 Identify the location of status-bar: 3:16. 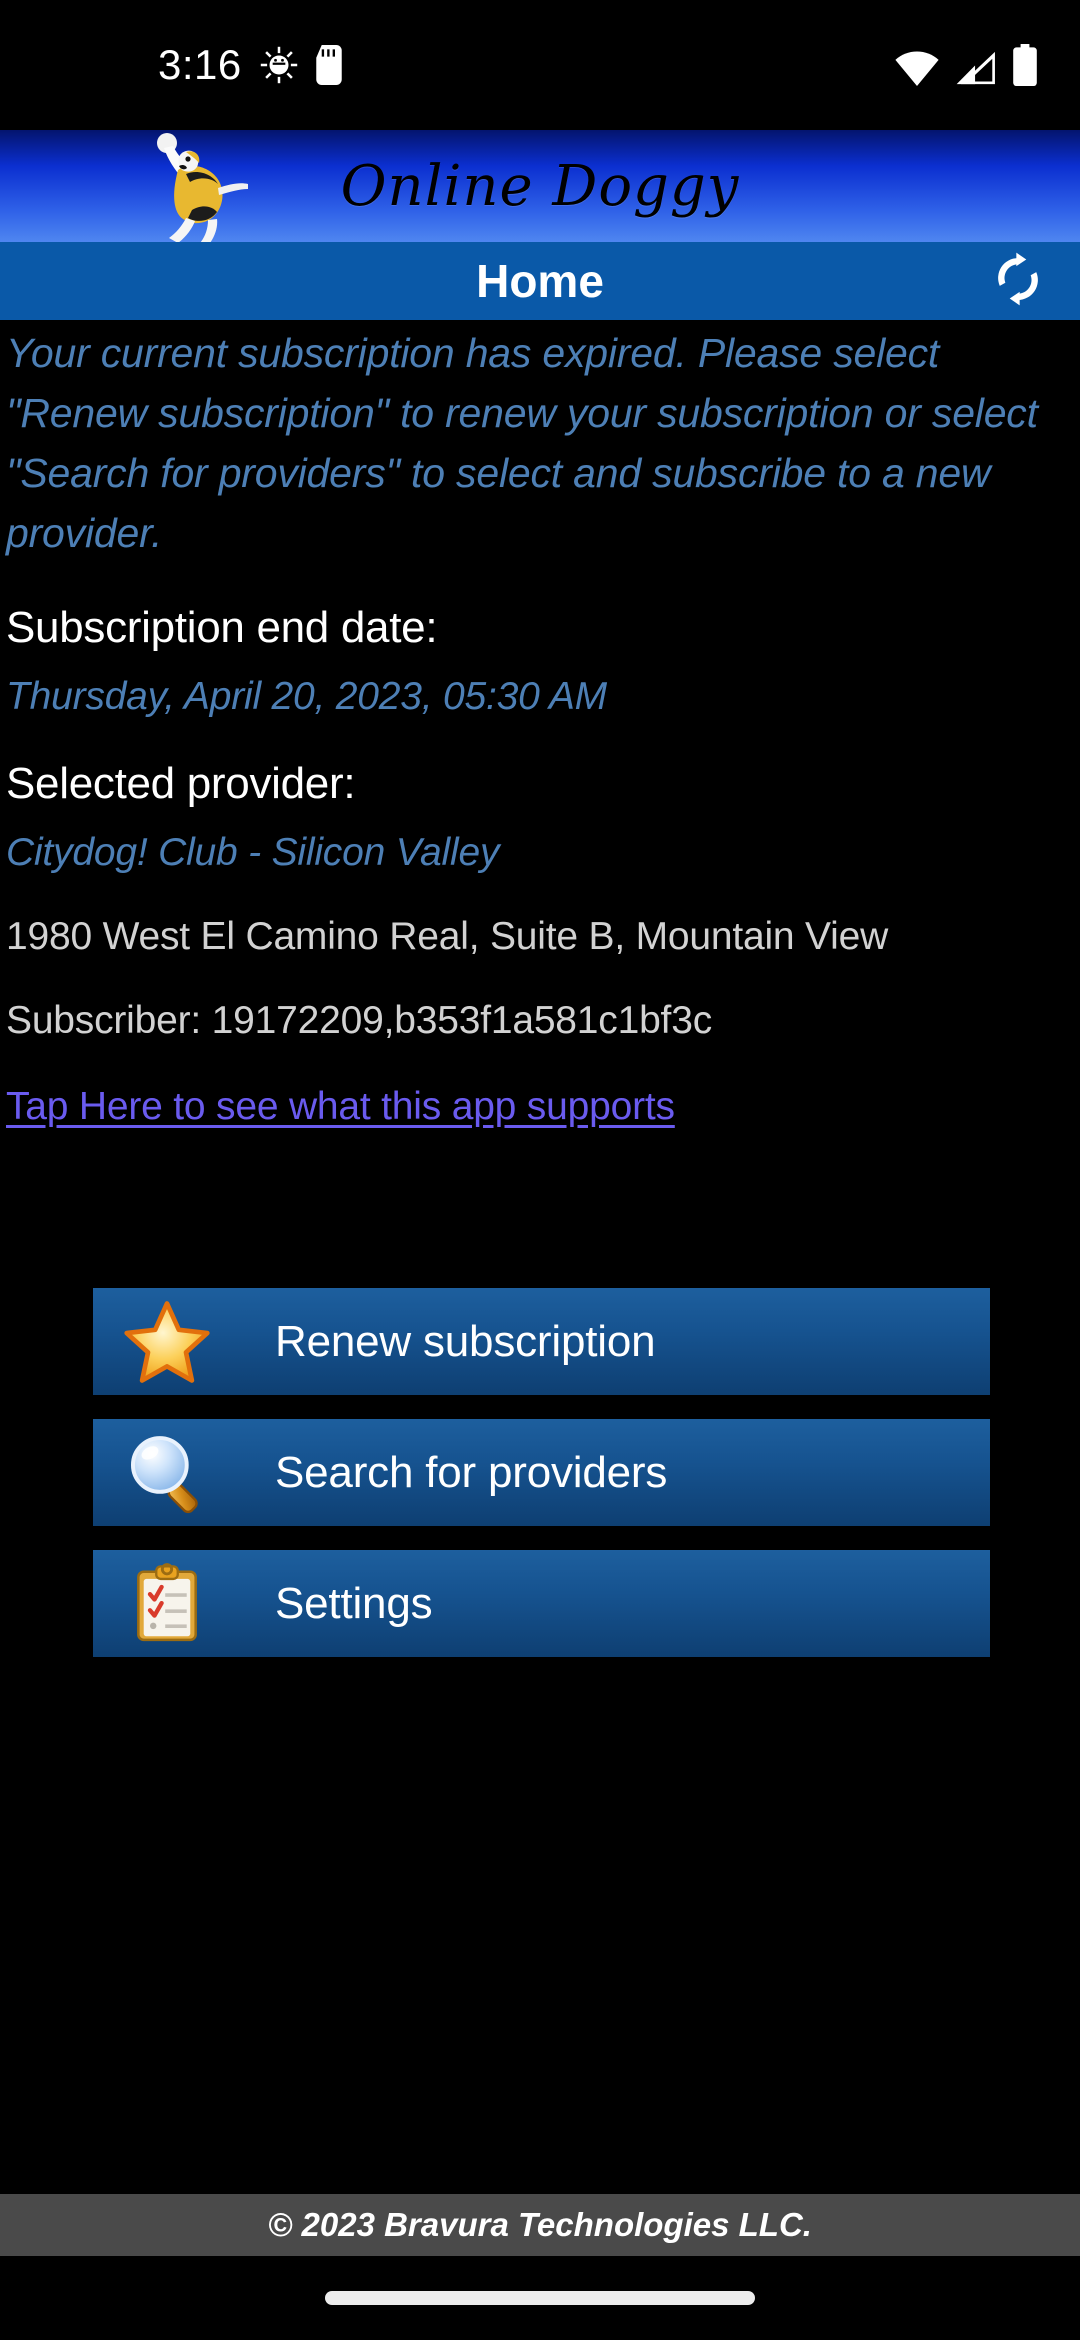
(540, 65).